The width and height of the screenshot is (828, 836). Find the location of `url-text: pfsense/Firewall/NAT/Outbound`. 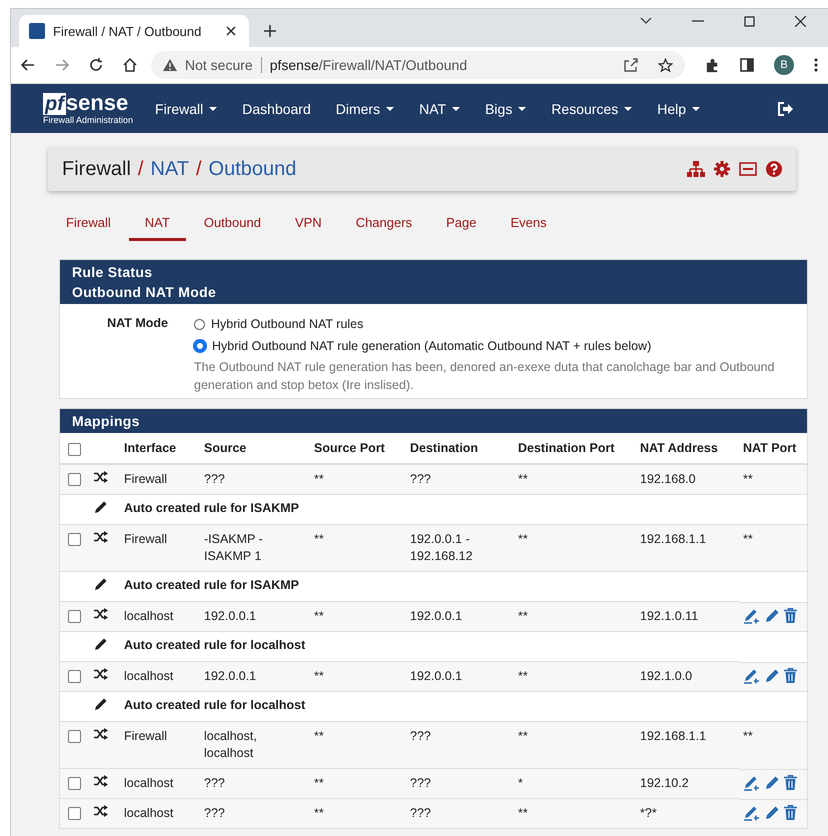

url-text: pfsense/Firewall/NAT/Outbound is located at coordinates (369, 65).